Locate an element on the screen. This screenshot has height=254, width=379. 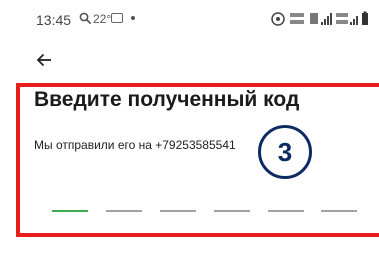
volte-lte2-icon is located at coordinates (347, 19).